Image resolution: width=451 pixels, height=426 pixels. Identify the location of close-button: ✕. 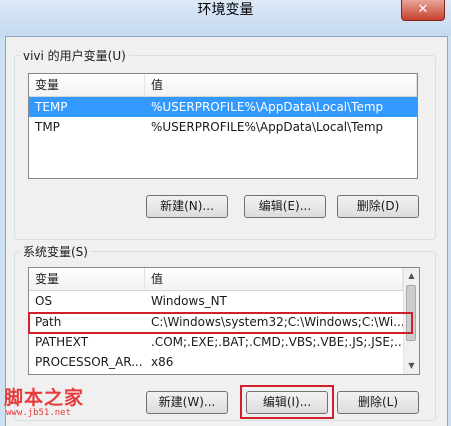
(423, 10).